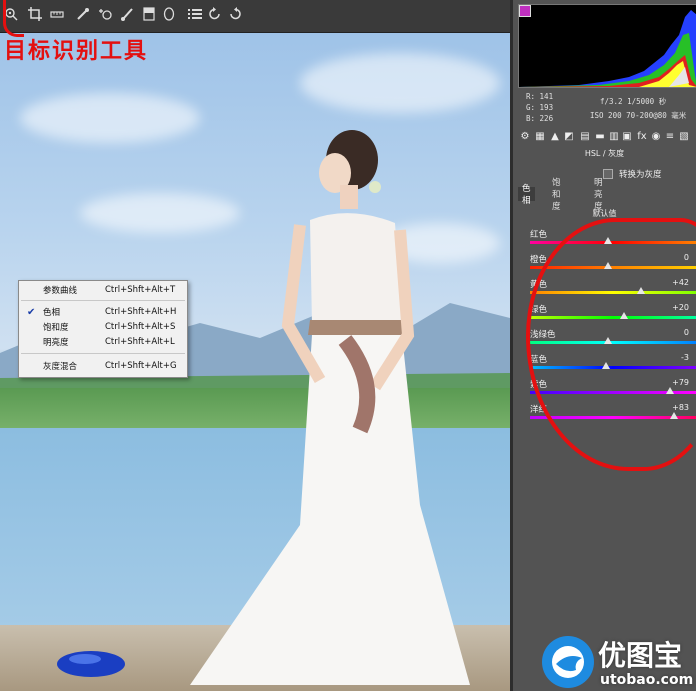 The height and width of the screenshot is (691, 696). Describe the element at coordinates (555, 136) in the screenshot. I see `mountain-icon: ▲` at that location.